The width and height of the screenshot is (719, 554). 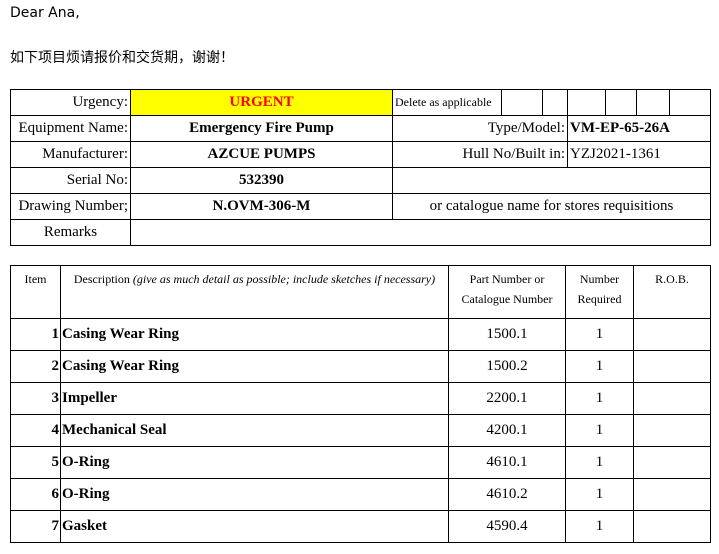 What do you see at coordinates (70, 180) in the screenshot?
I see `serial-no-label: Serial No:` at bounding box center [70, 180].